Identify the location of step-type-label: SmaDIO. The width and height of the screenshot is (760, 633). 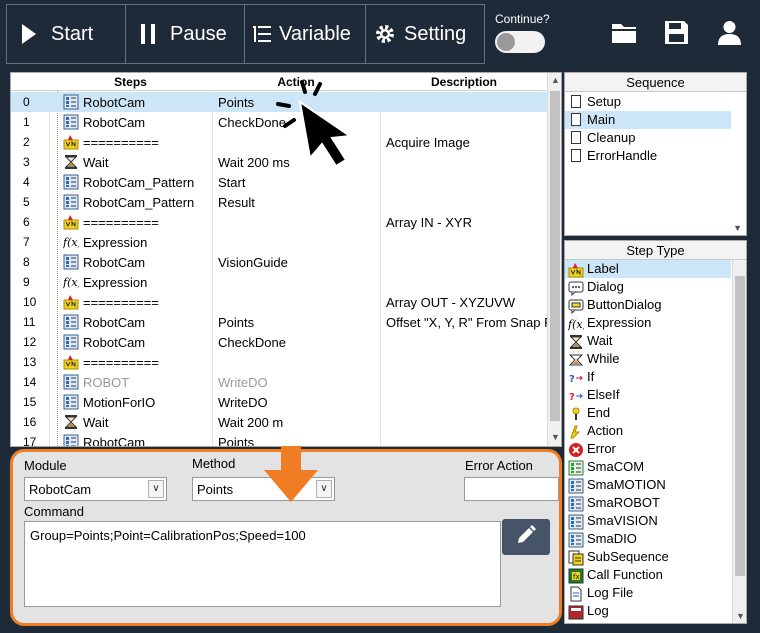
(612, 538).